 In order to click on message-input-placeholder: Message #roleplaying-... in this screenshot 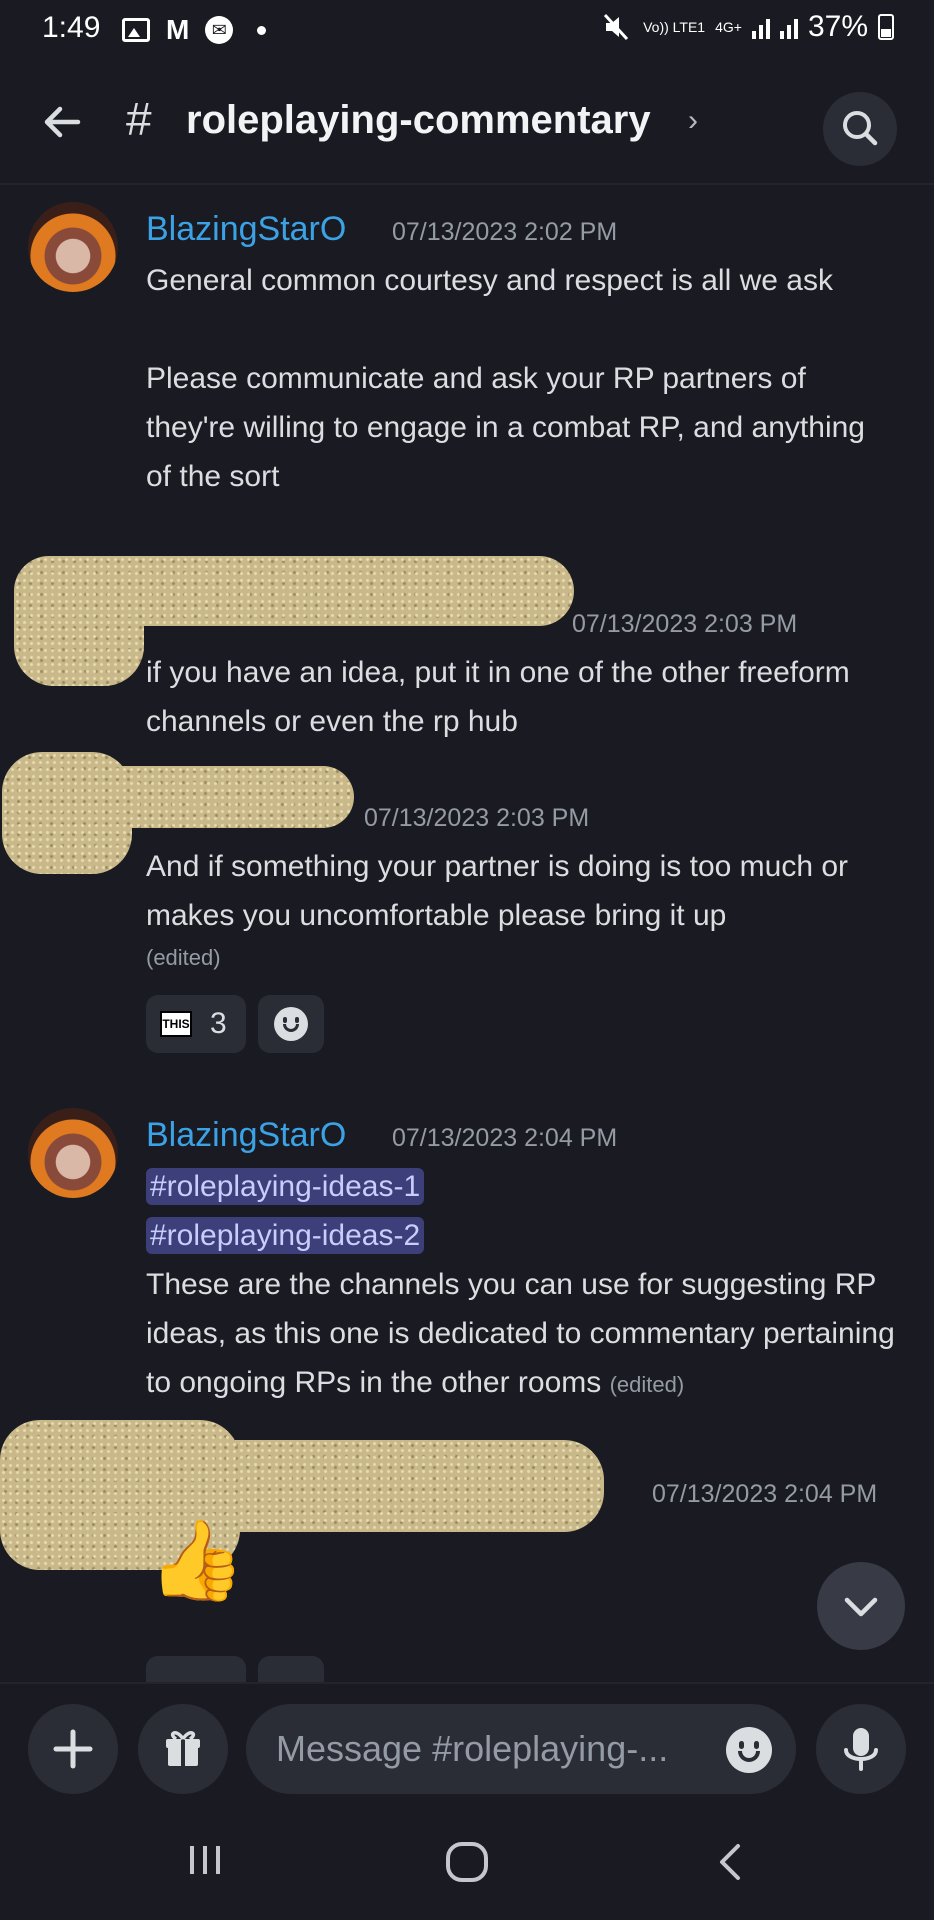, I will do `click(472, 1748)`.